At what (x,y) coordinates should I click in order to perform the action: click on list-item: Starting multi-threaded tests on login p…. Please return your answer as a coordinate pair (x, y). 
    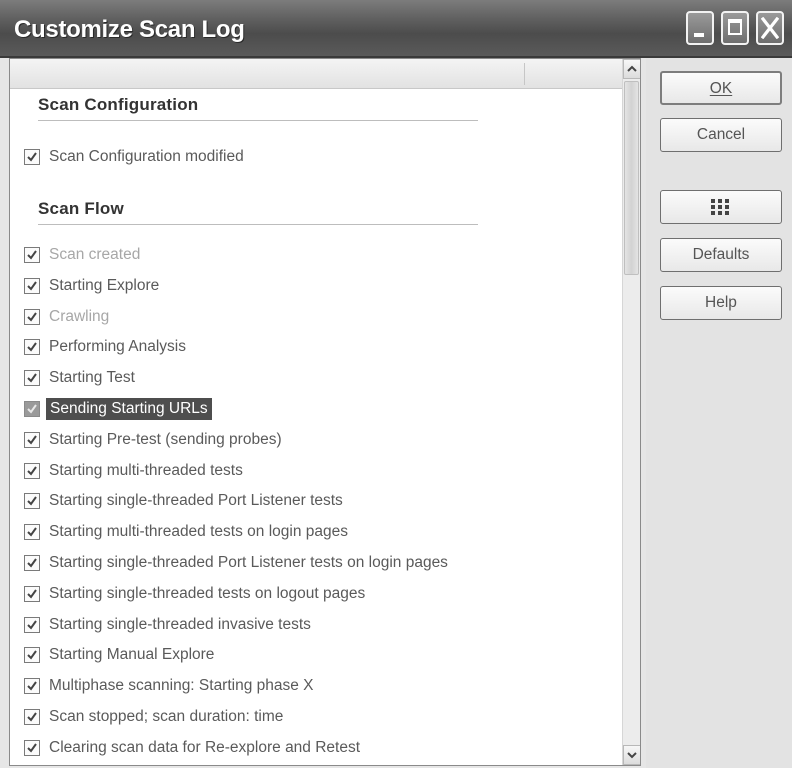
    Looking at the image, I should click on (186, 532).